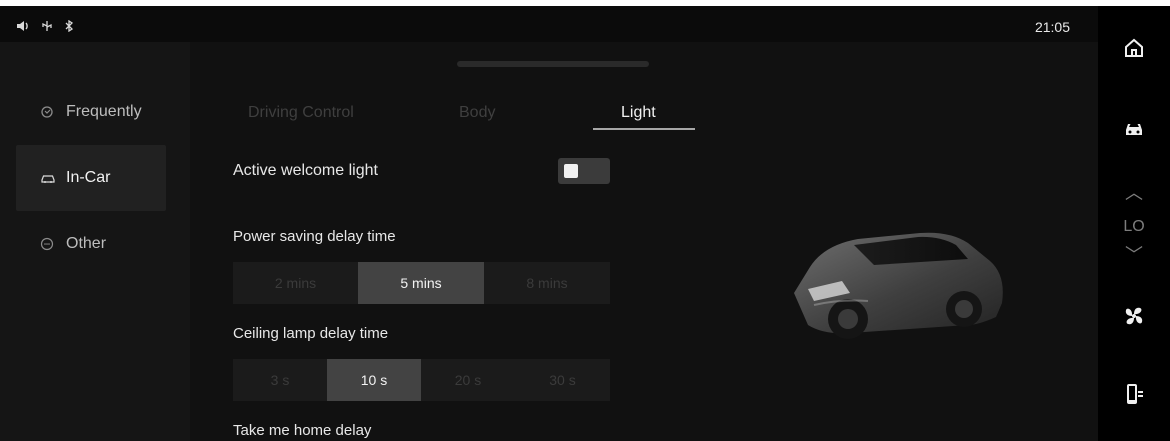 The width and height of the screenshot is (1170, 441). I want to click on right-rail: ︿ LO ﹀, so click(1134, 223).